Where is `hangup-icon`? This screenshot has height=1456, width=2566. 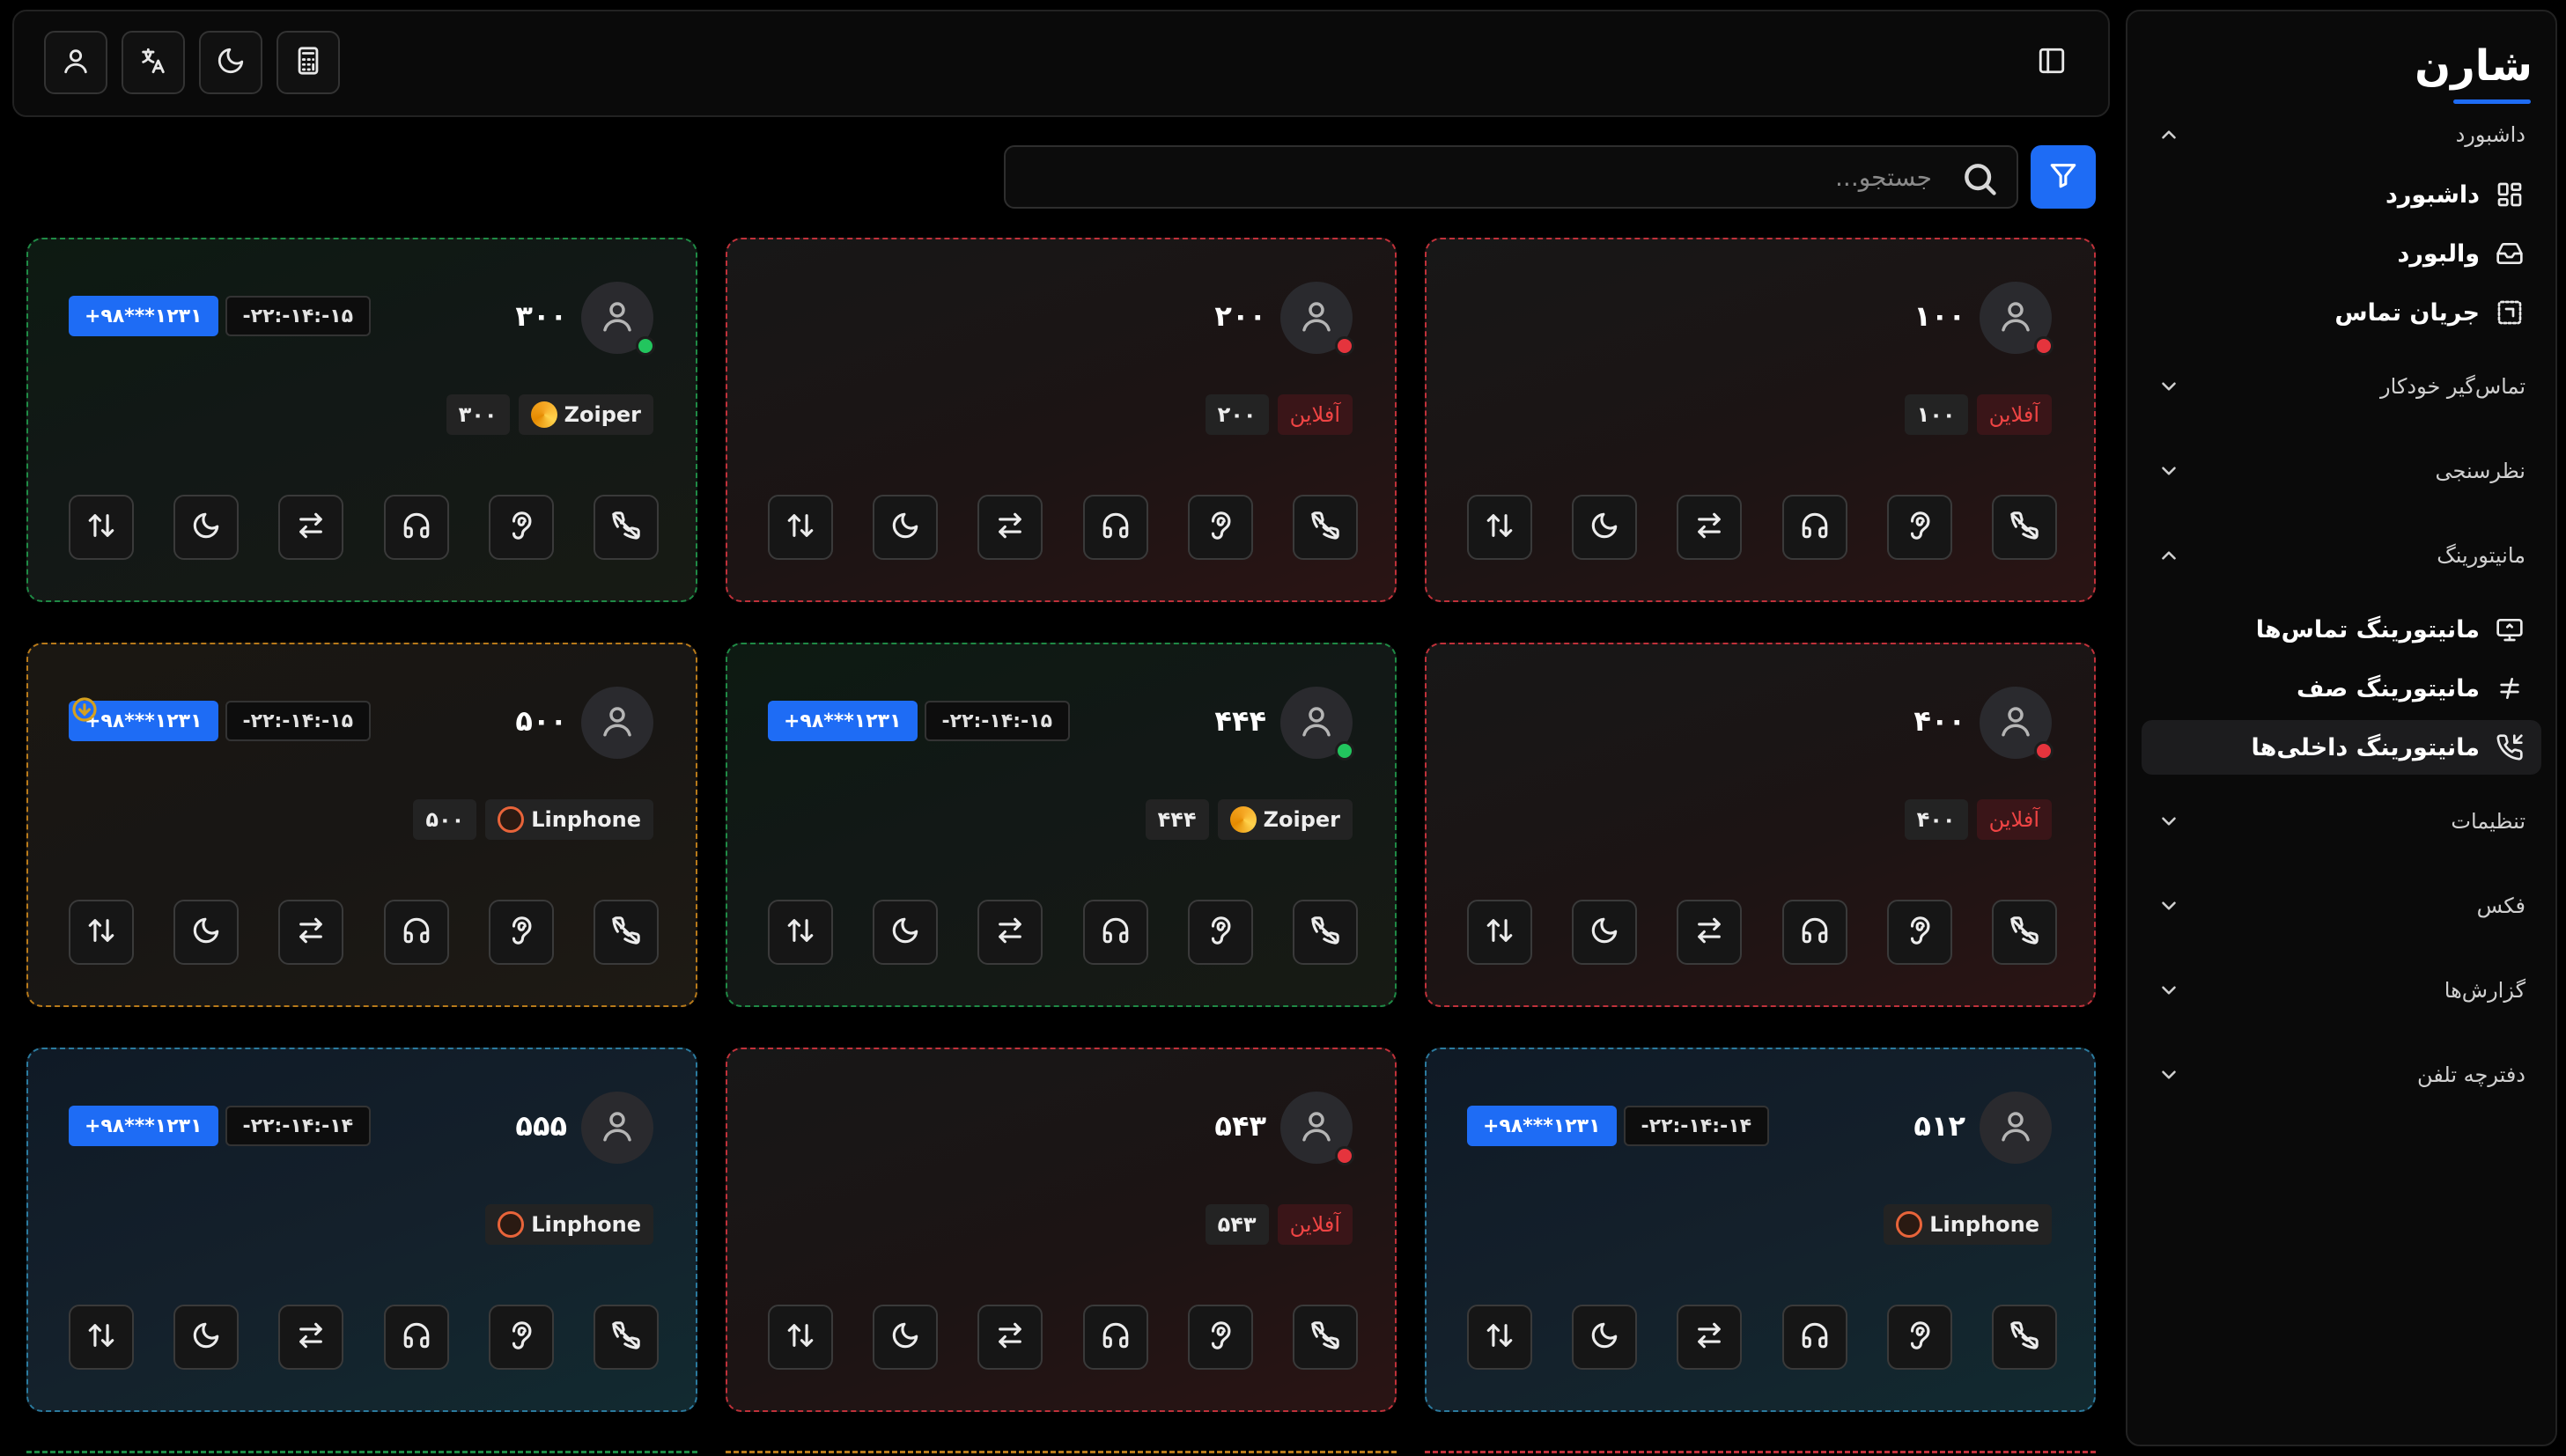 hangup-icon is located at coordinates (626, 933).